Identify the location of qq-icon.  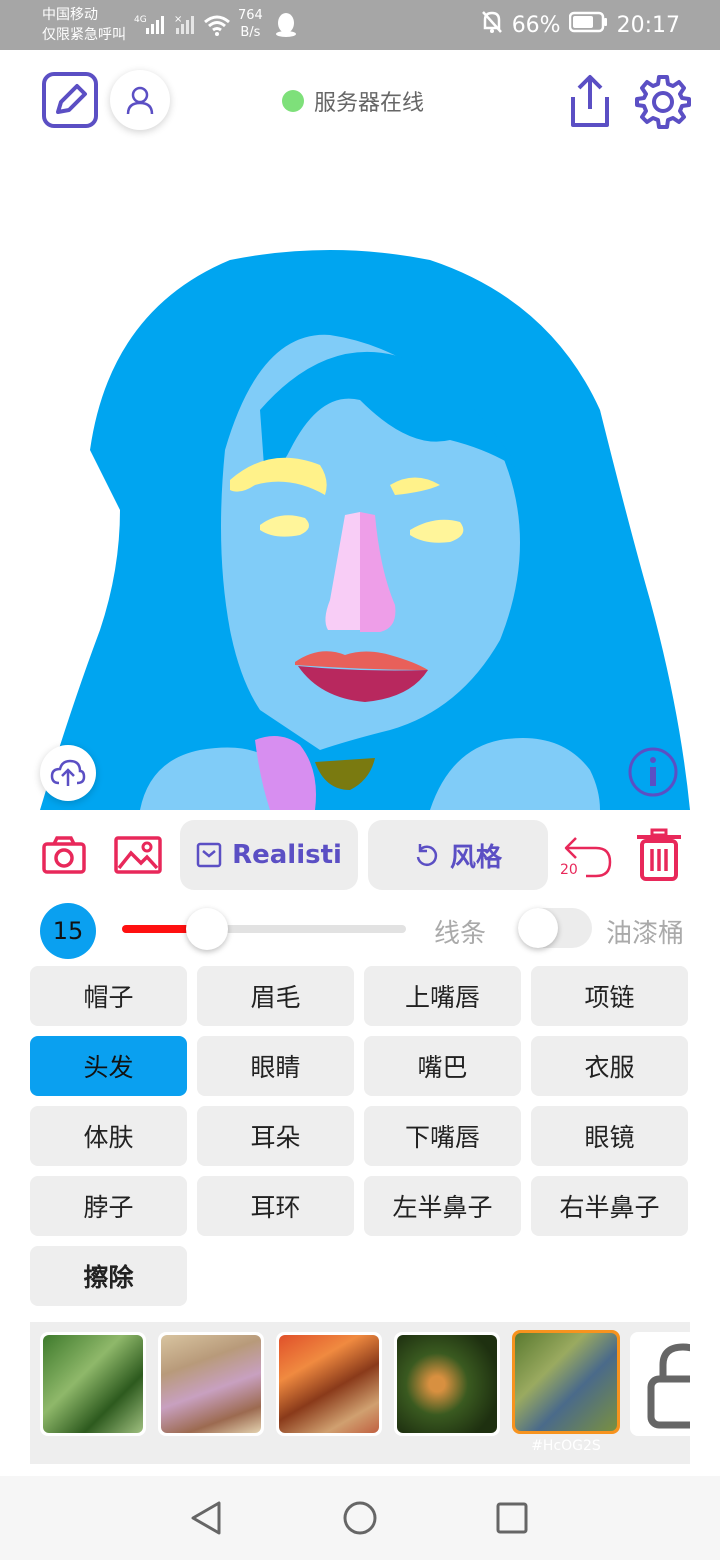
(286, 27).